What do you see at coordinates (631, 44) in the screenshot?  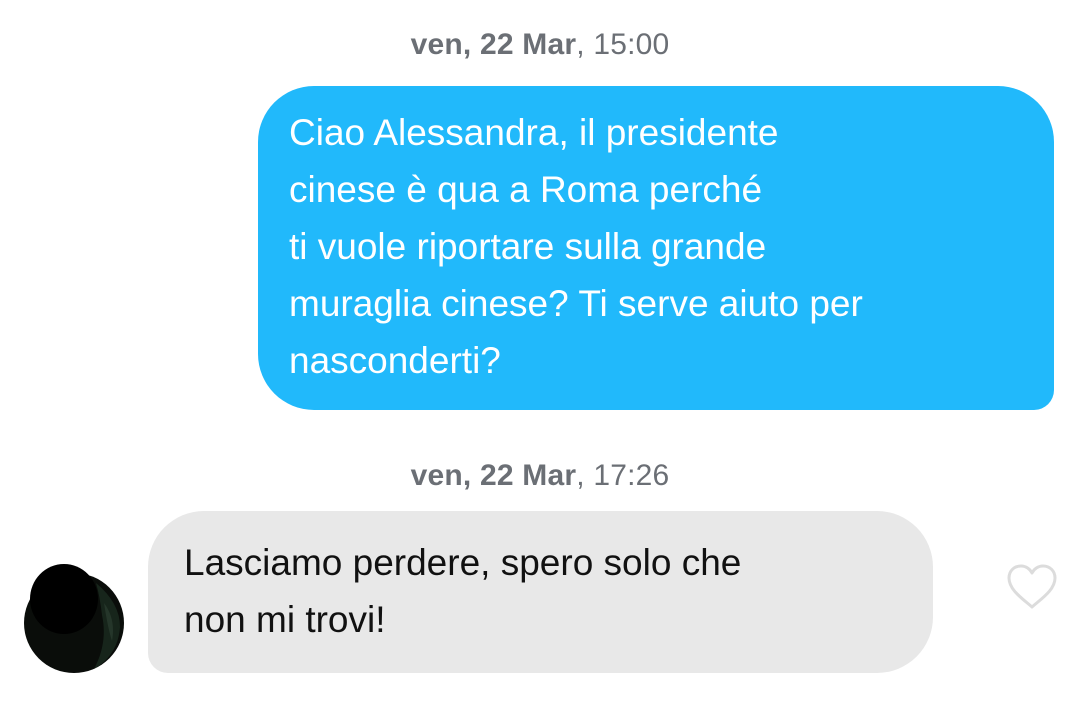 I see `timestamp-time: 15:00` at bounding box center [631, 44].